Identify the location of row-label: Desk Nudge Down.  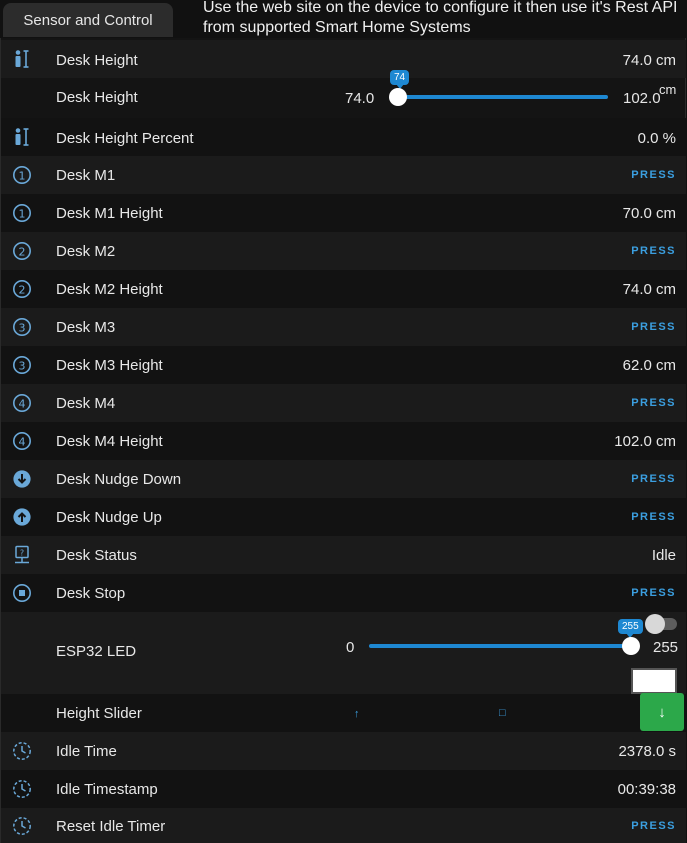
(119, 479).